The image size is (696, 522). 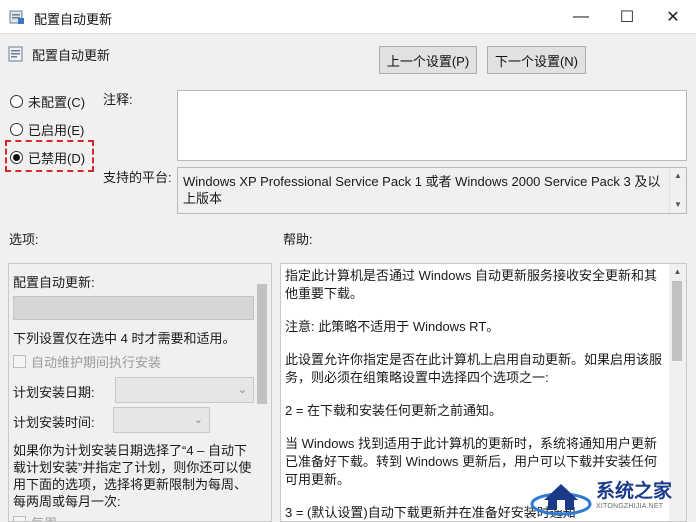 I want to click on watermark-brand: 系统之家, so click(x=634, y=491).